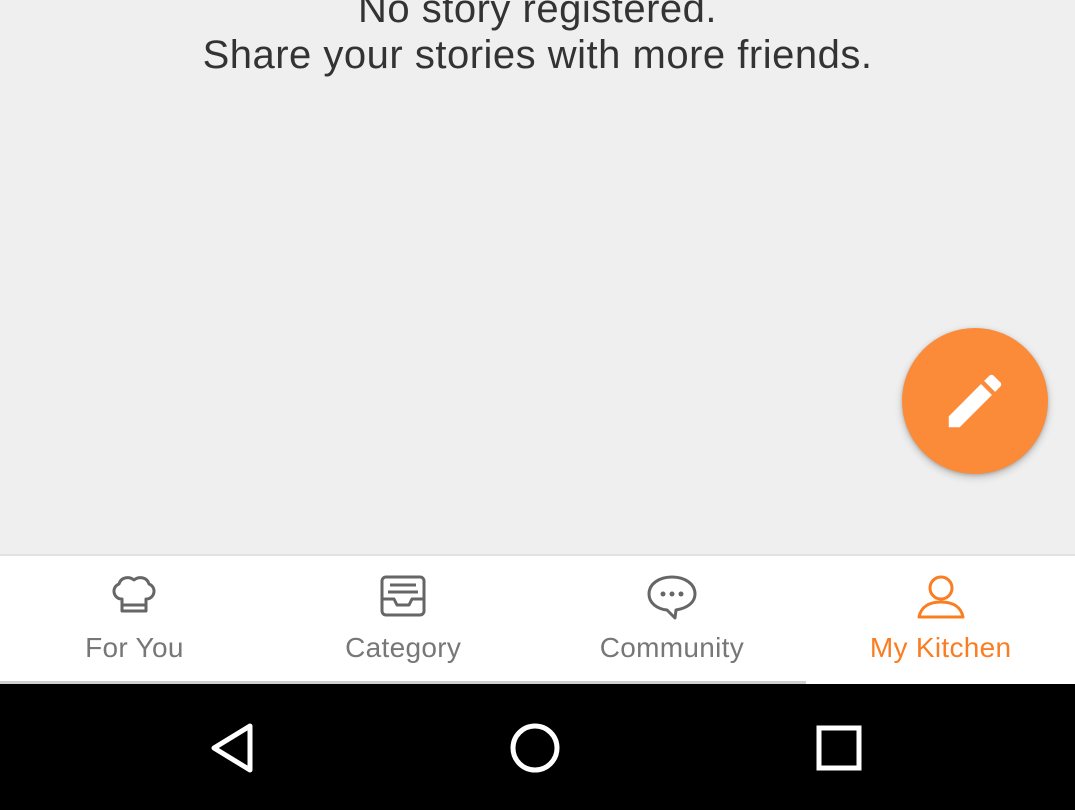  I want to click on tab-community: Community, so click(672, 620).